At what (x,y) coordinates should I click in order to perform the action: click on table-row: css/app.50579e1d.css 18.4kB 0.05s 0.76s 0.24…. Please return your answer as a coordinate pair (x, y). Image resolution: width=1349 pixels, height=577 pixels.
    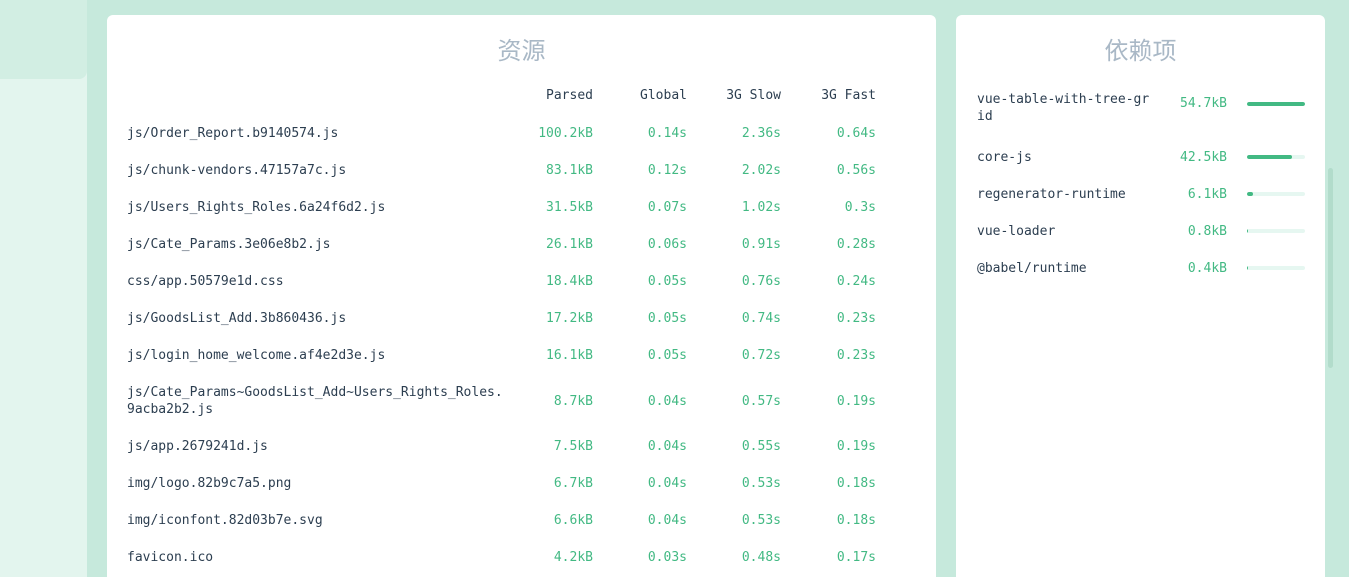
    Looking at the image, I should click on (521, 281).